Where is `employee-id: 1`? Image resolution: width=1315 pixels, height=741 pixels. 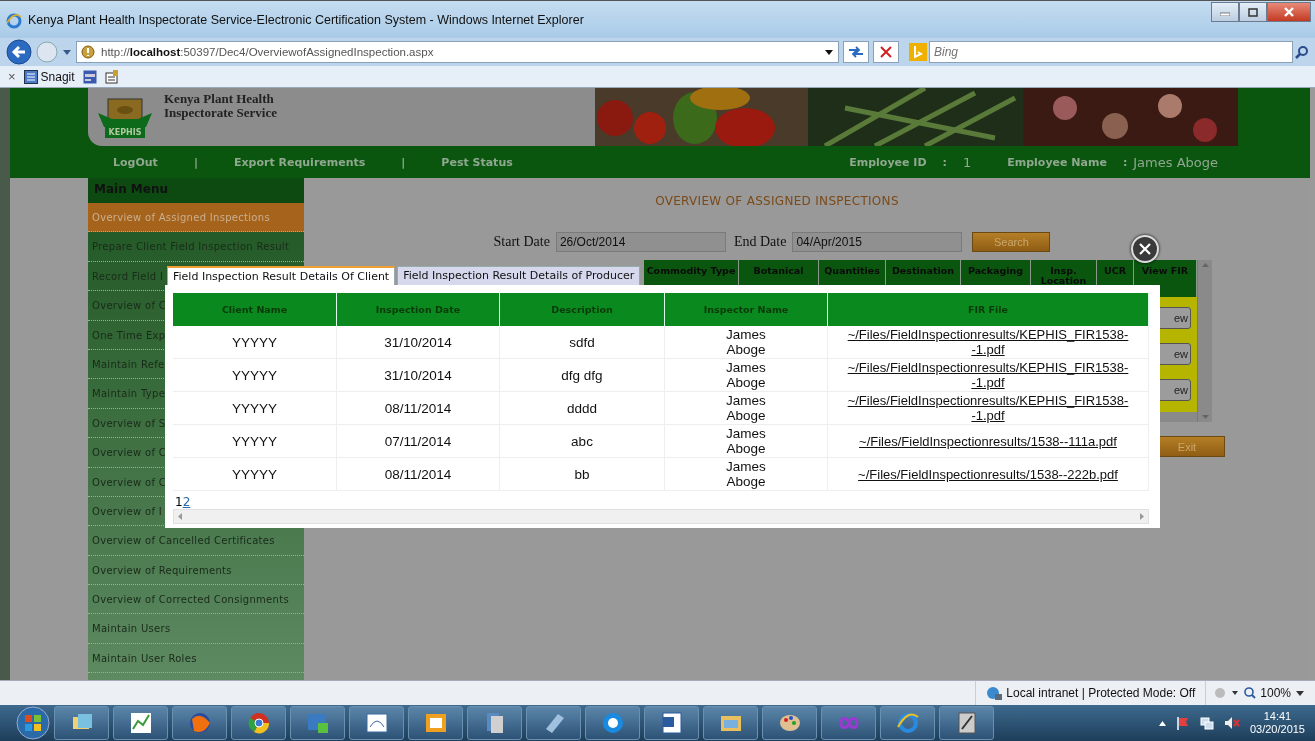 employee-id: 1 is located at coordinates (967, 162).